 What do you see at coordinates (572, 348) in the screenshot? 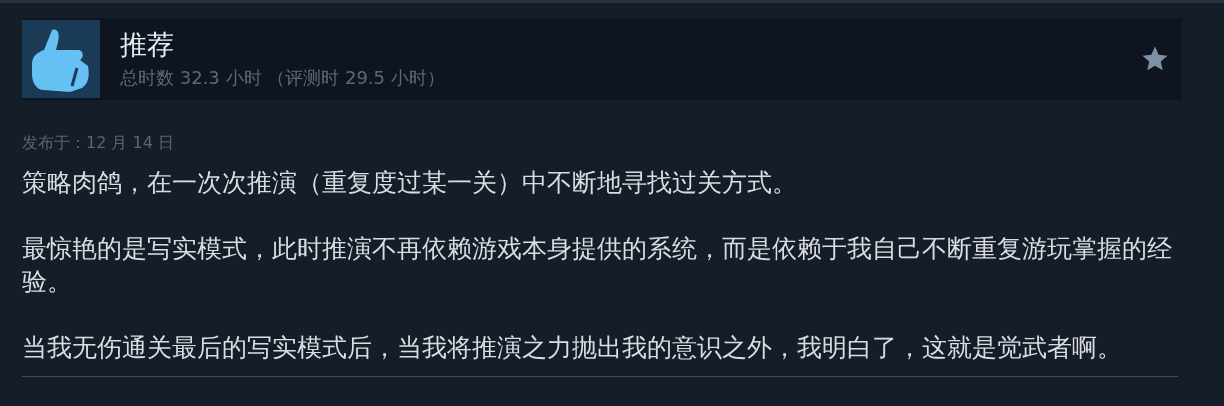
I see `review-paragraph: 当我无伤通关最后的写实模式后，当我将推演之力抛出我的意识之外，我明白了，这就是觉武者啊。` at bounding box center [572, 348].